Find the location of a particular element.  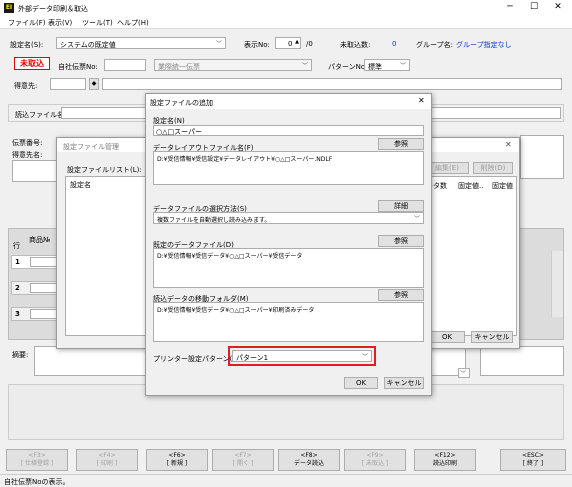

settings-grid: ータ数 固定値.. 固定値 is located at coordinates (470, 256).